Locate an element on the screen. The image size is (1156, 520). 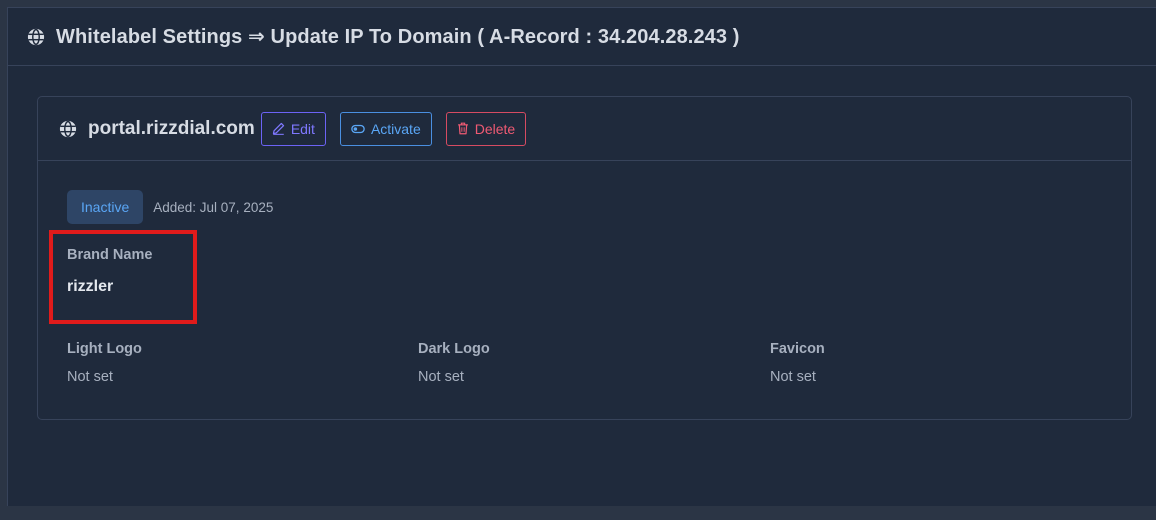
light-logo-value: Not set is located at coordinates (90, 377).